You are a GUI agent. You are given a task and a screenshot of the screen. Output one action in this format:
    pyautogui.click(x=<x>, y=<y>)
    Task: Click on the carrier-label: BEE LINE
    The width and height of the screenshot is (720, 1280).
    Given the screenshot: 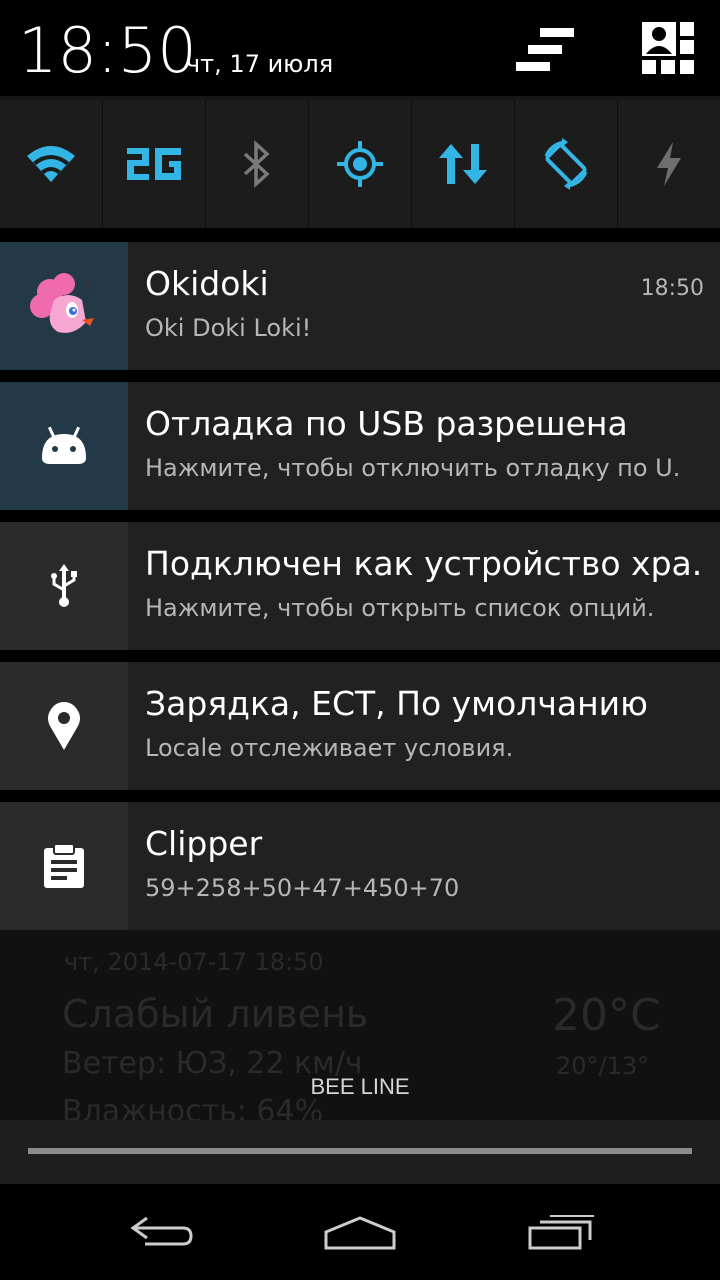 What is the action you would take?
    pyautogui.click(x=360, y=1086)
    